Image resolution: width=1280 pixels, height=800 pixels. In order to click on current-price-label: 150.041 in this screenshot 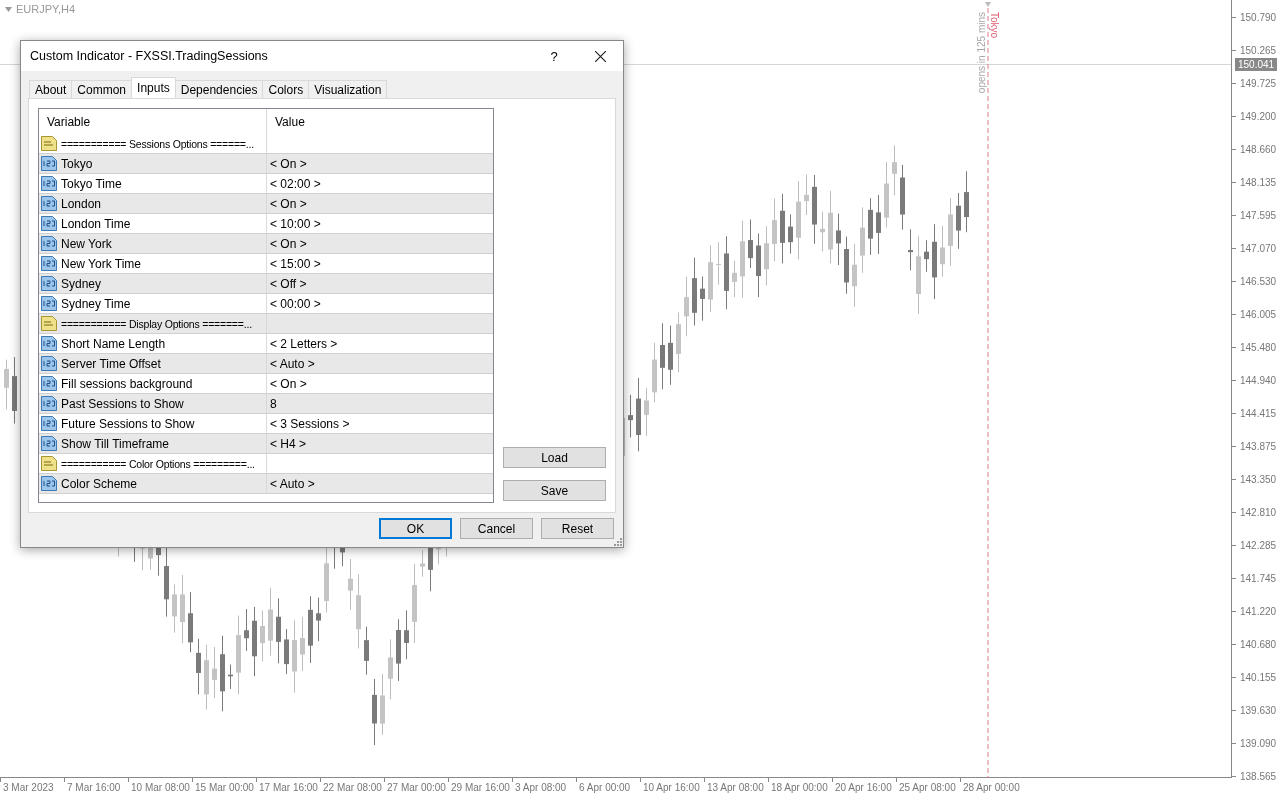, I will do `click(1256, 64)`.